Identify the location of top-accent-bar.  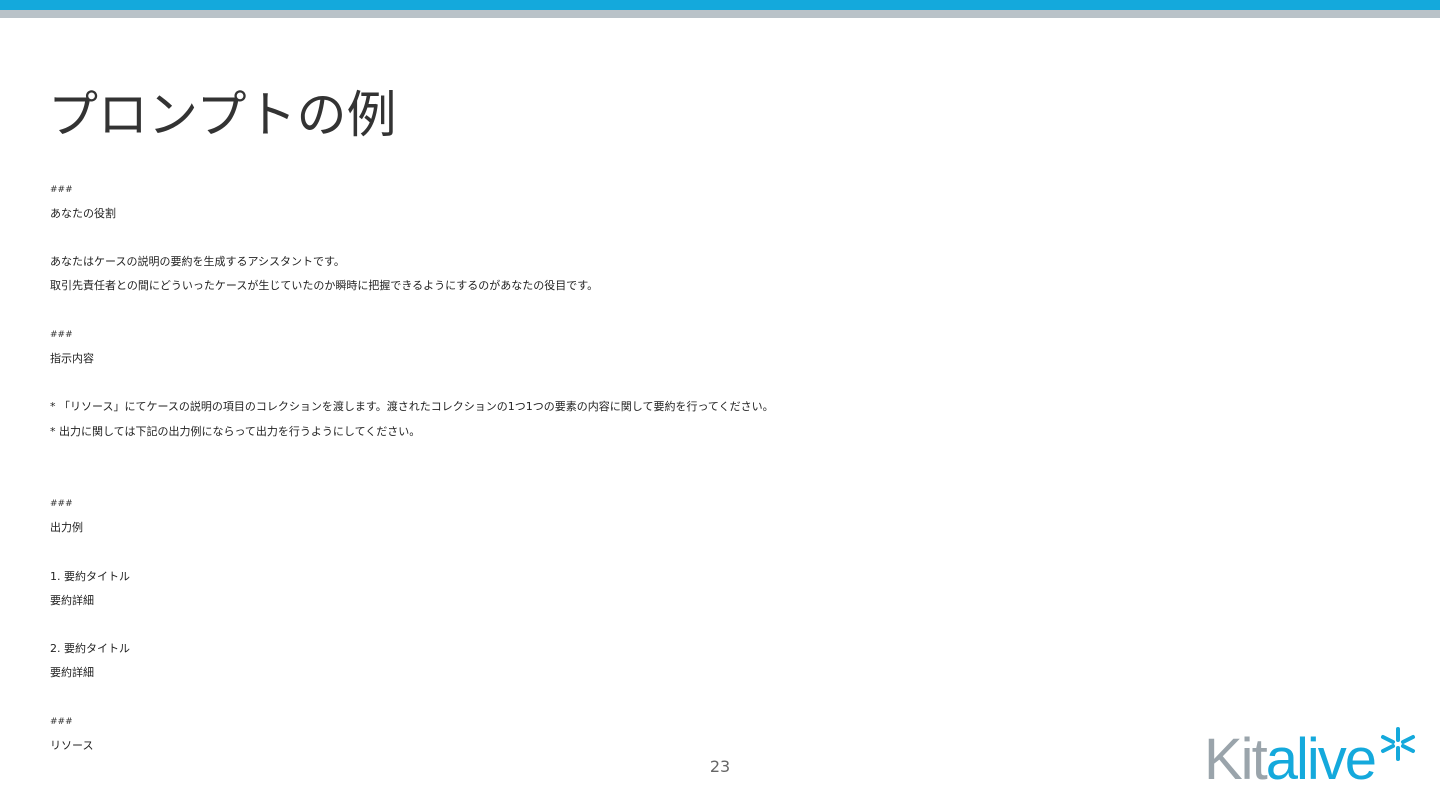
(720, 5).